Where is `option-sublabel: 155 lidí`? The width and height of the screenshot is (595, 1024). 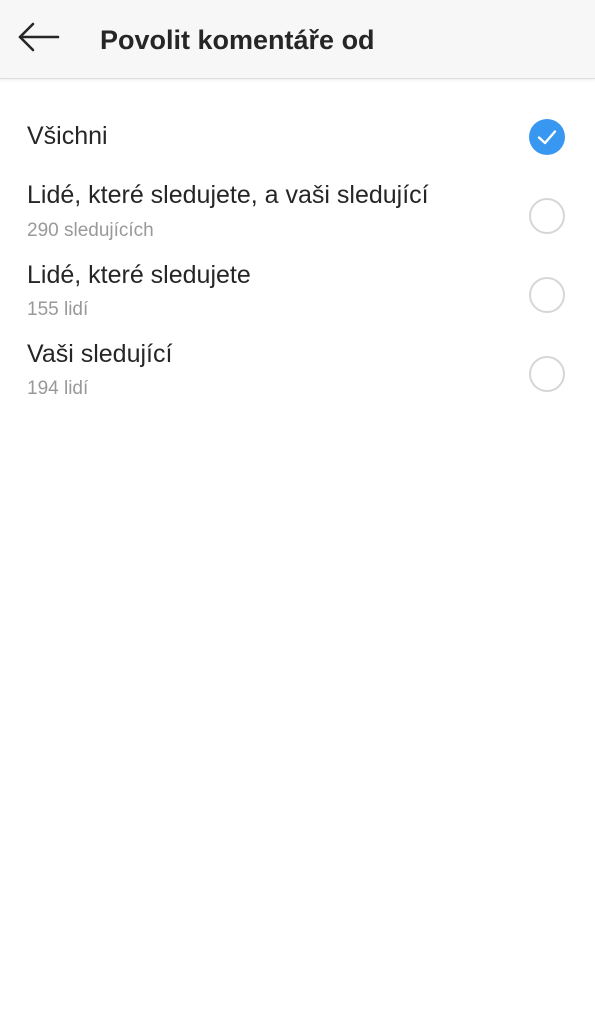 option-sublabel: 155 lidí is located at coordinates (58, 309).